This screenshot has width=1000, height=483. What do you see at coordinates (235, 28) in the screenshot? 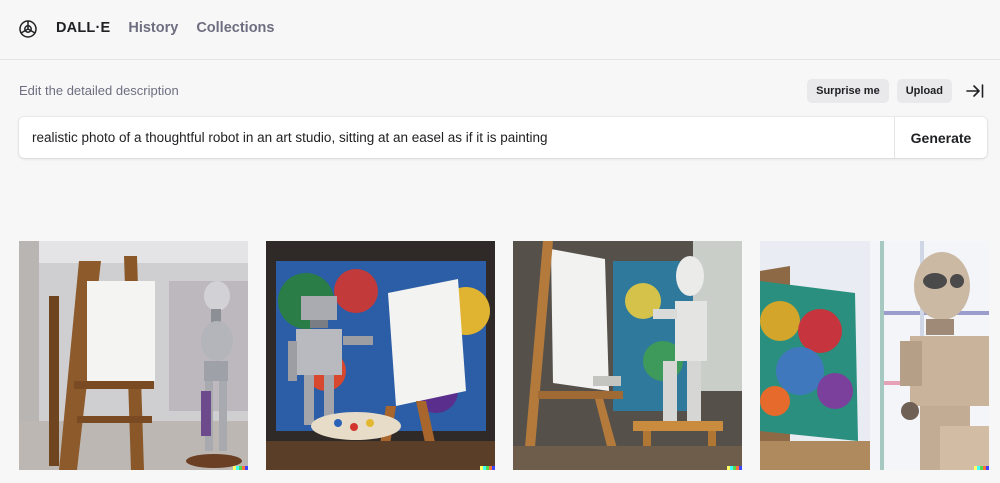
I see `nav-collections: Collections` at bounding box center [235, 28].